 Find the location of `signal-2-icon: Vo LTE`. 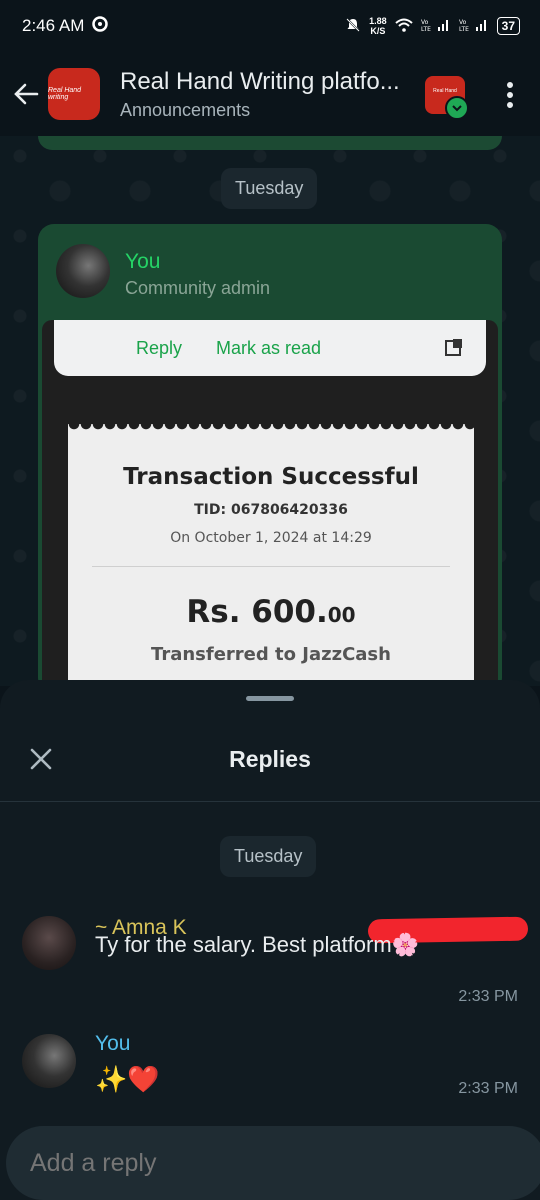

signal-2-icon: Vo LTE is located at coordinates (474, 26).